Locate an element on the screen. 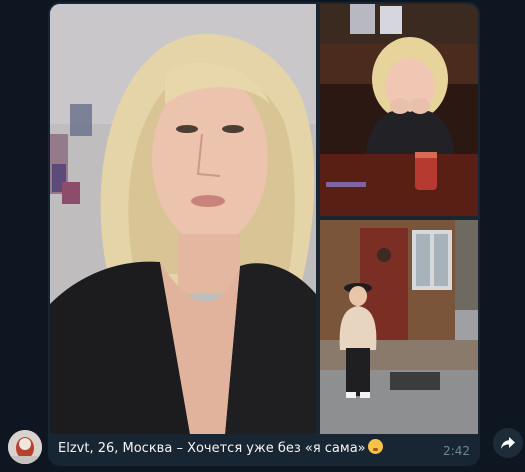 The image size is (525, 472). avatar is located at coordinates (25, 447).